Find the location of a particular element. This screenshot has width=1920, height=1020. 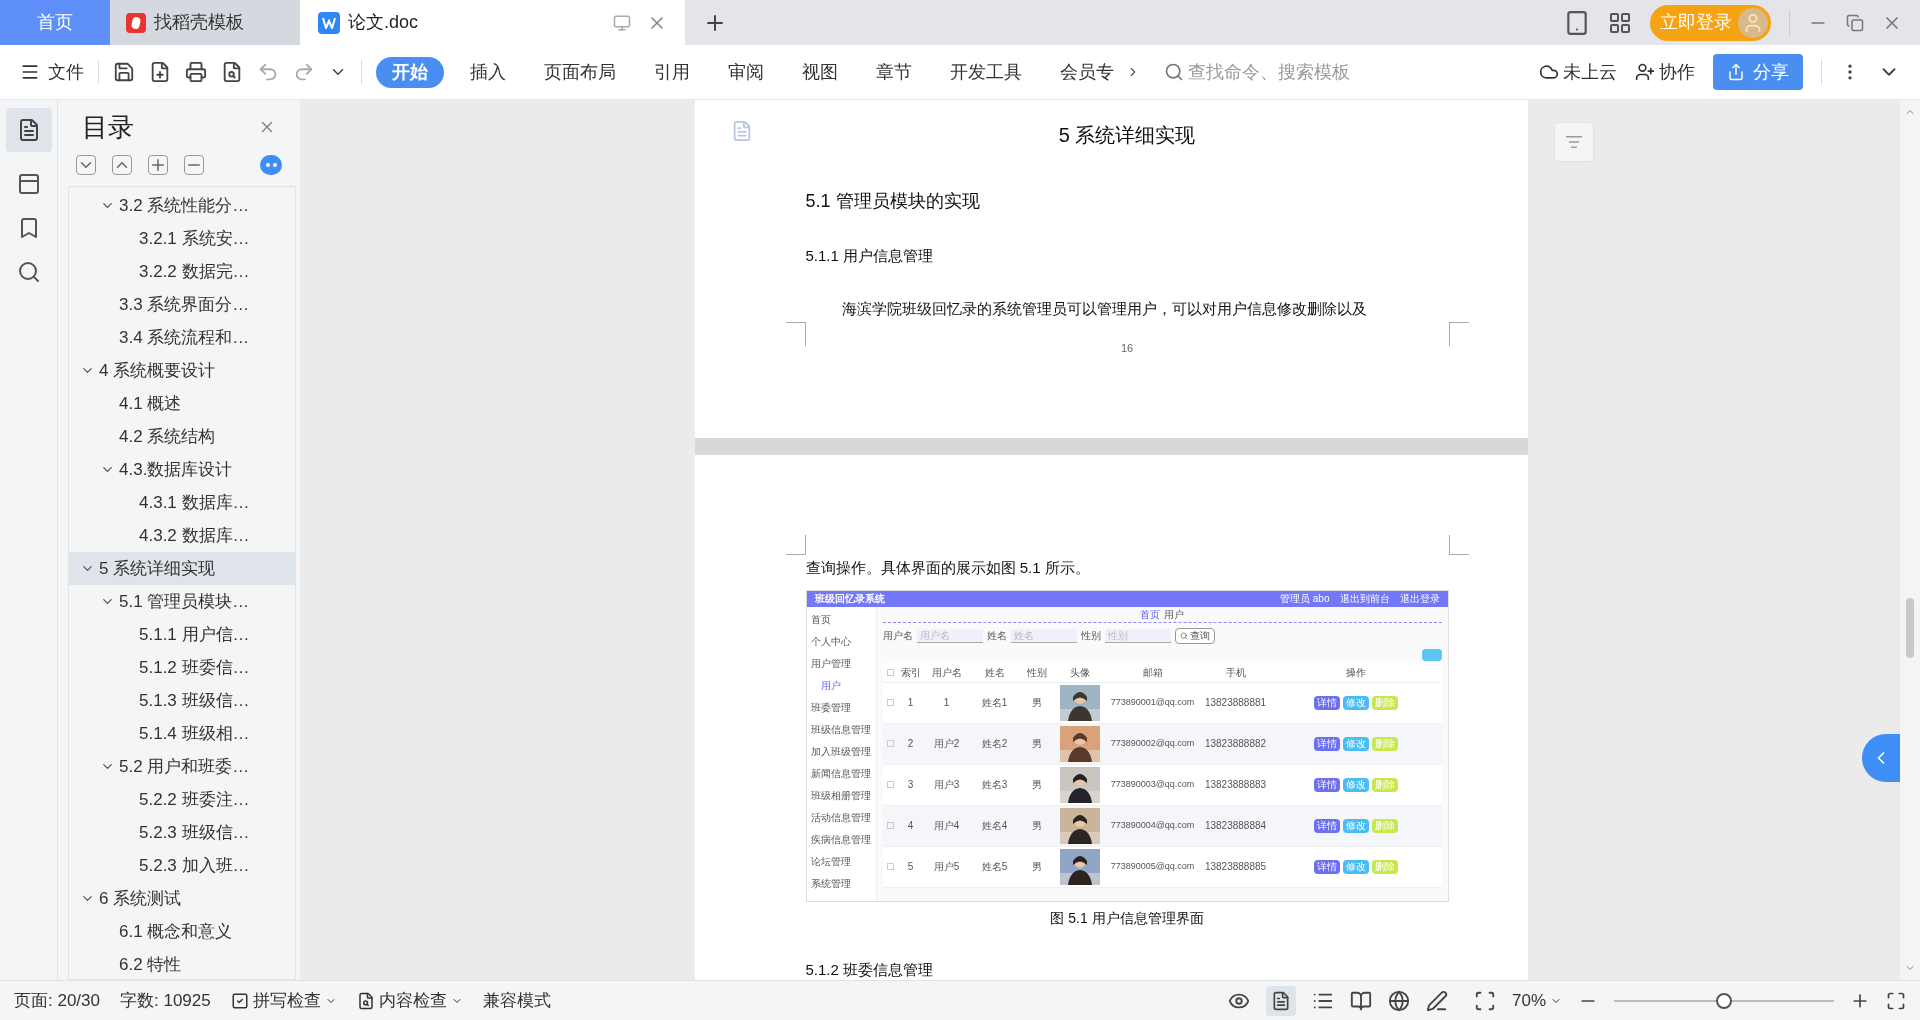

remove-icon is located at coordinates (194, 165).